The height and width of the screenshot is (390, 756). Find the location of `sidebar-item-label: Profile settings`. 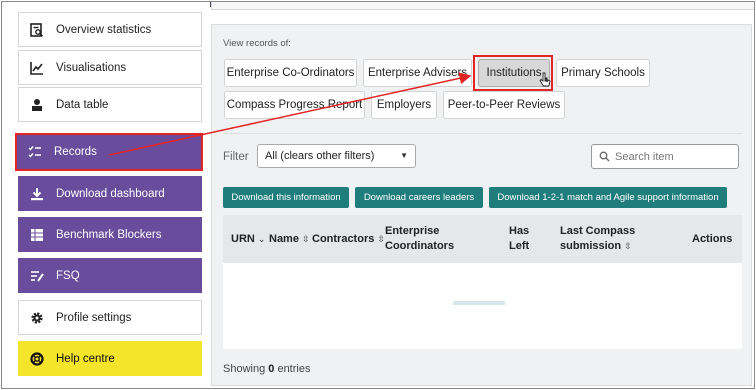

sidebar-item-label: Profile settings is located at coordinates (94, 317).